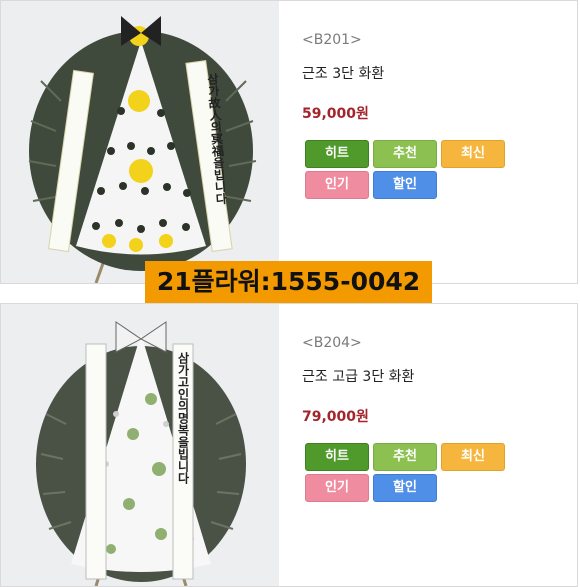 This screenshot has width=580, height=587. I want to click on product-code: <B204>, so click(332, 343).